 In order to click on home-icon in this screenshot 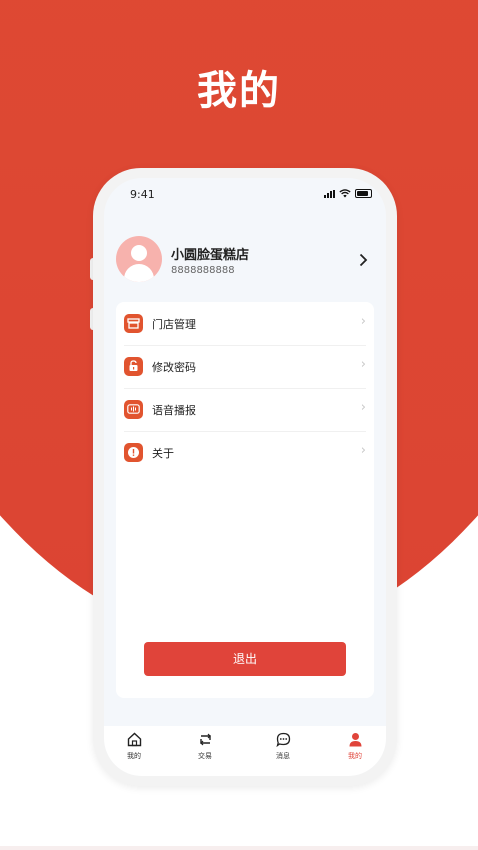, I will do `click(134, 741)`.